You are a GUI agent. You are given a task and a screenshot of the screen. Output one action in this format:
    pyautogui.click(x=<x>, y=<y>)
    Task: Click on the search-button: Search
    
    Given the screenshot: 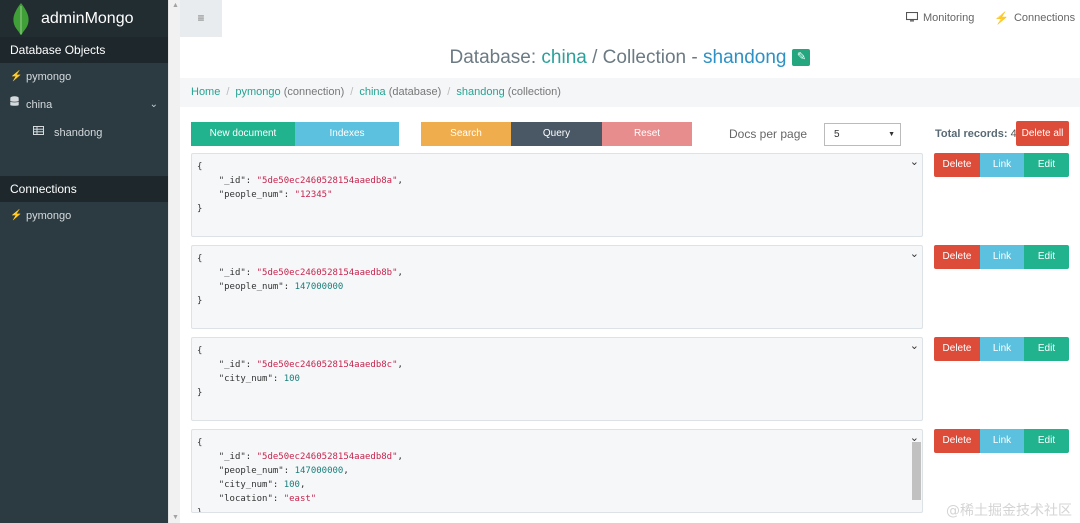 What is the action you would take?
    pyautogui.click(x=466, y=134)
    